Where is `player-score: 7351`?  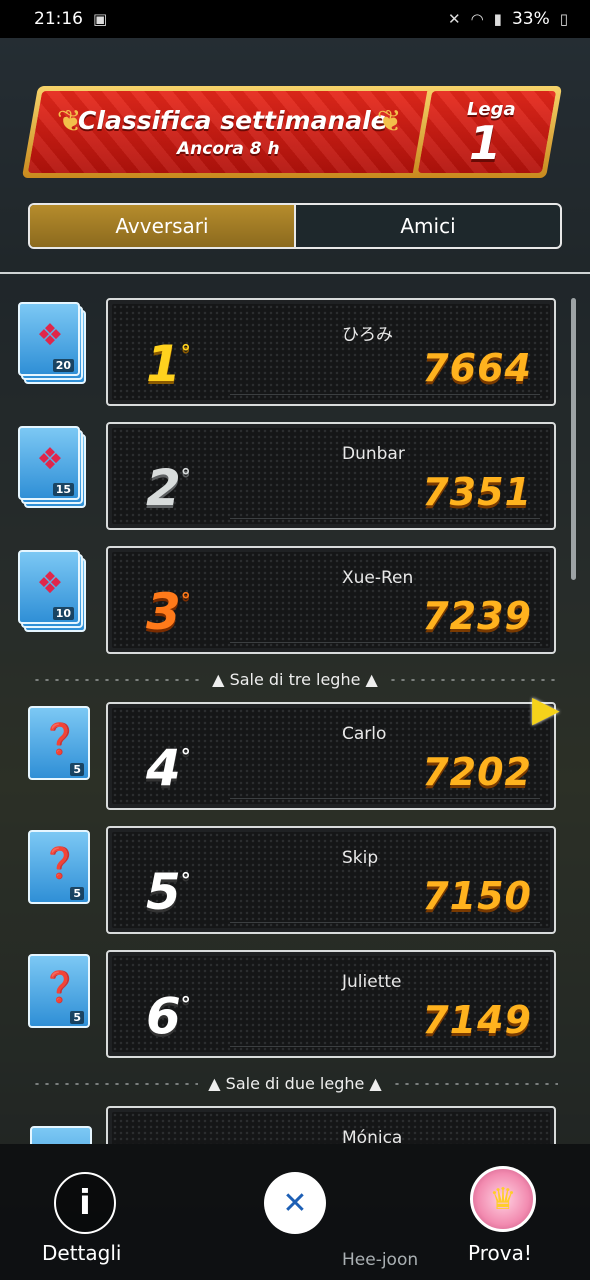 player-score: 7351 is located at coordinates (477, 492).